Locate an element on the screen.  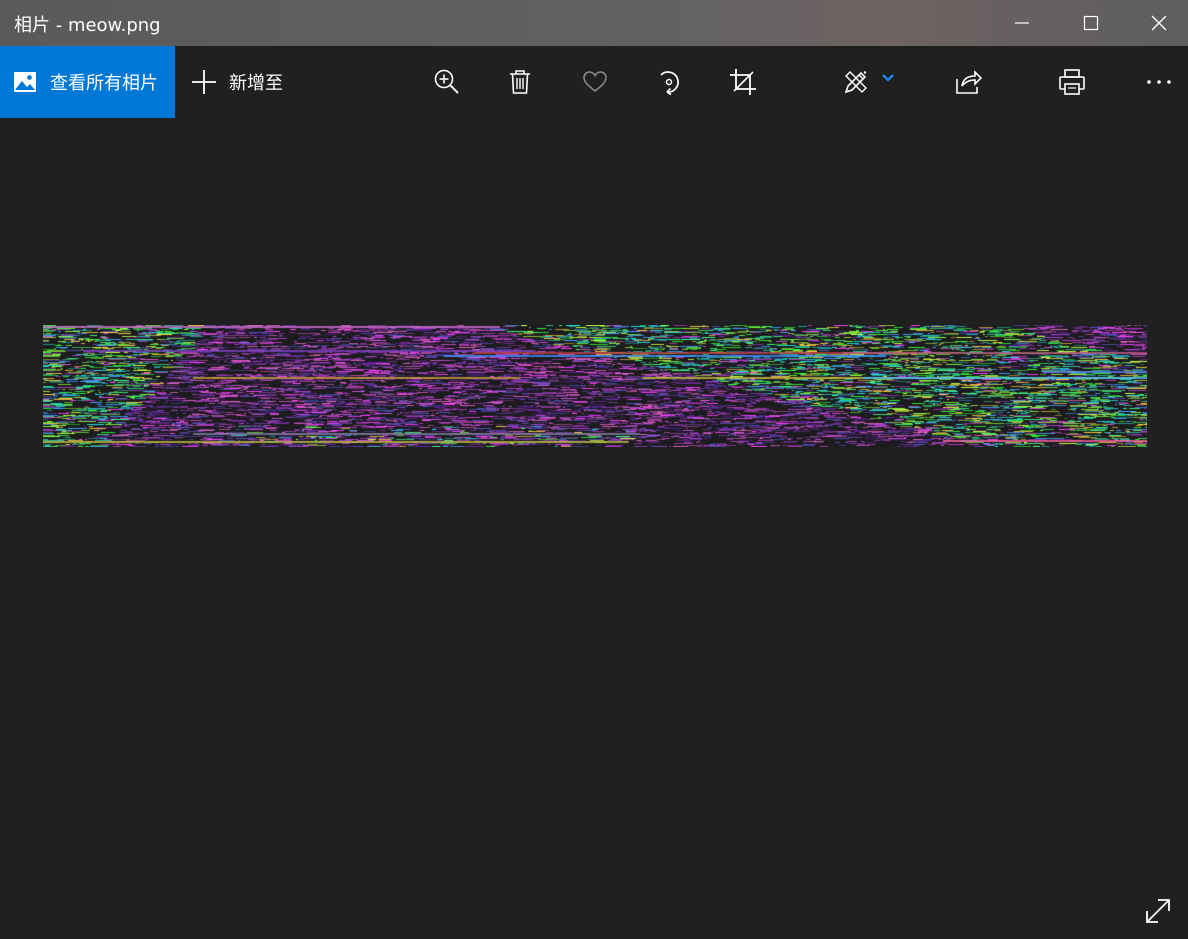
view-all-photos-button: 查看所有相片 is located at coordinates (87, 82).